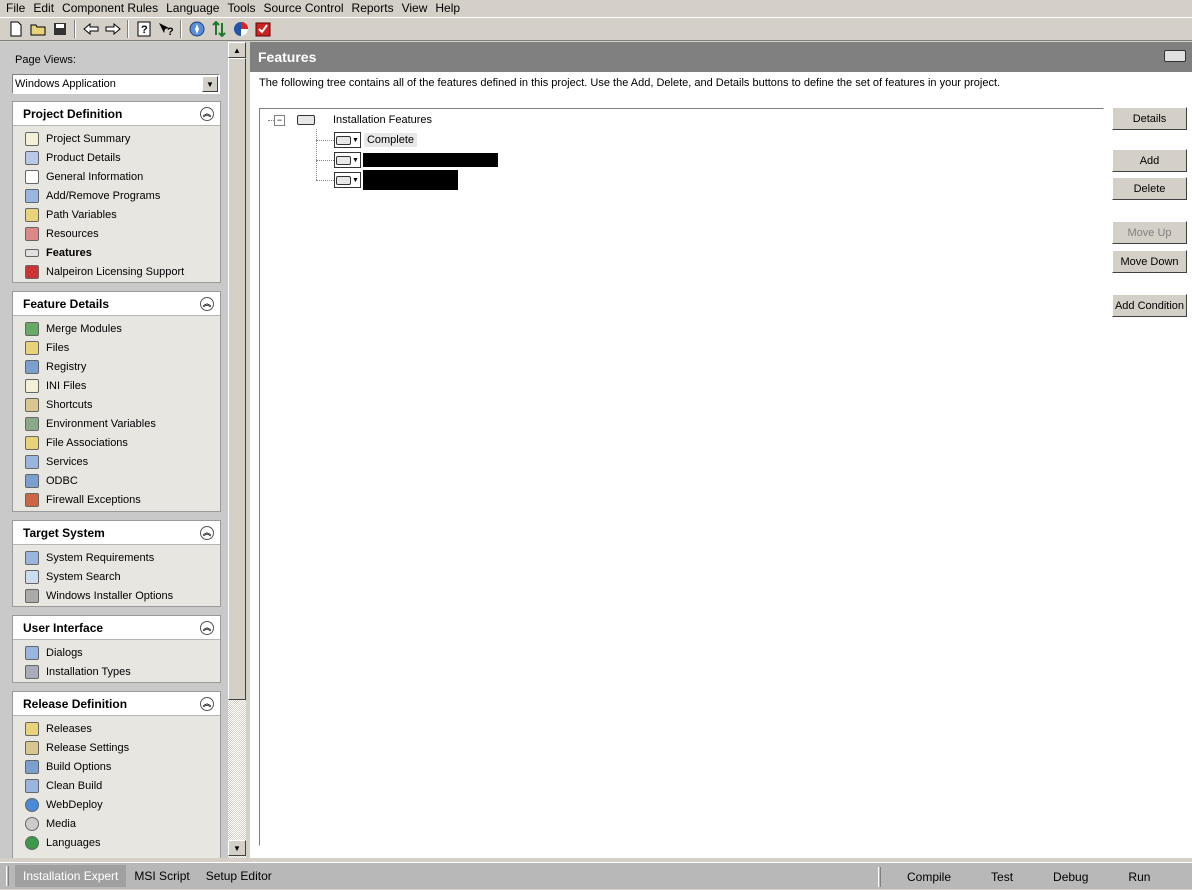  What do you see at coordinates (218, 29) in the screenshot?
I see `sort-arrows-icon` at bounding box center [218, 29].